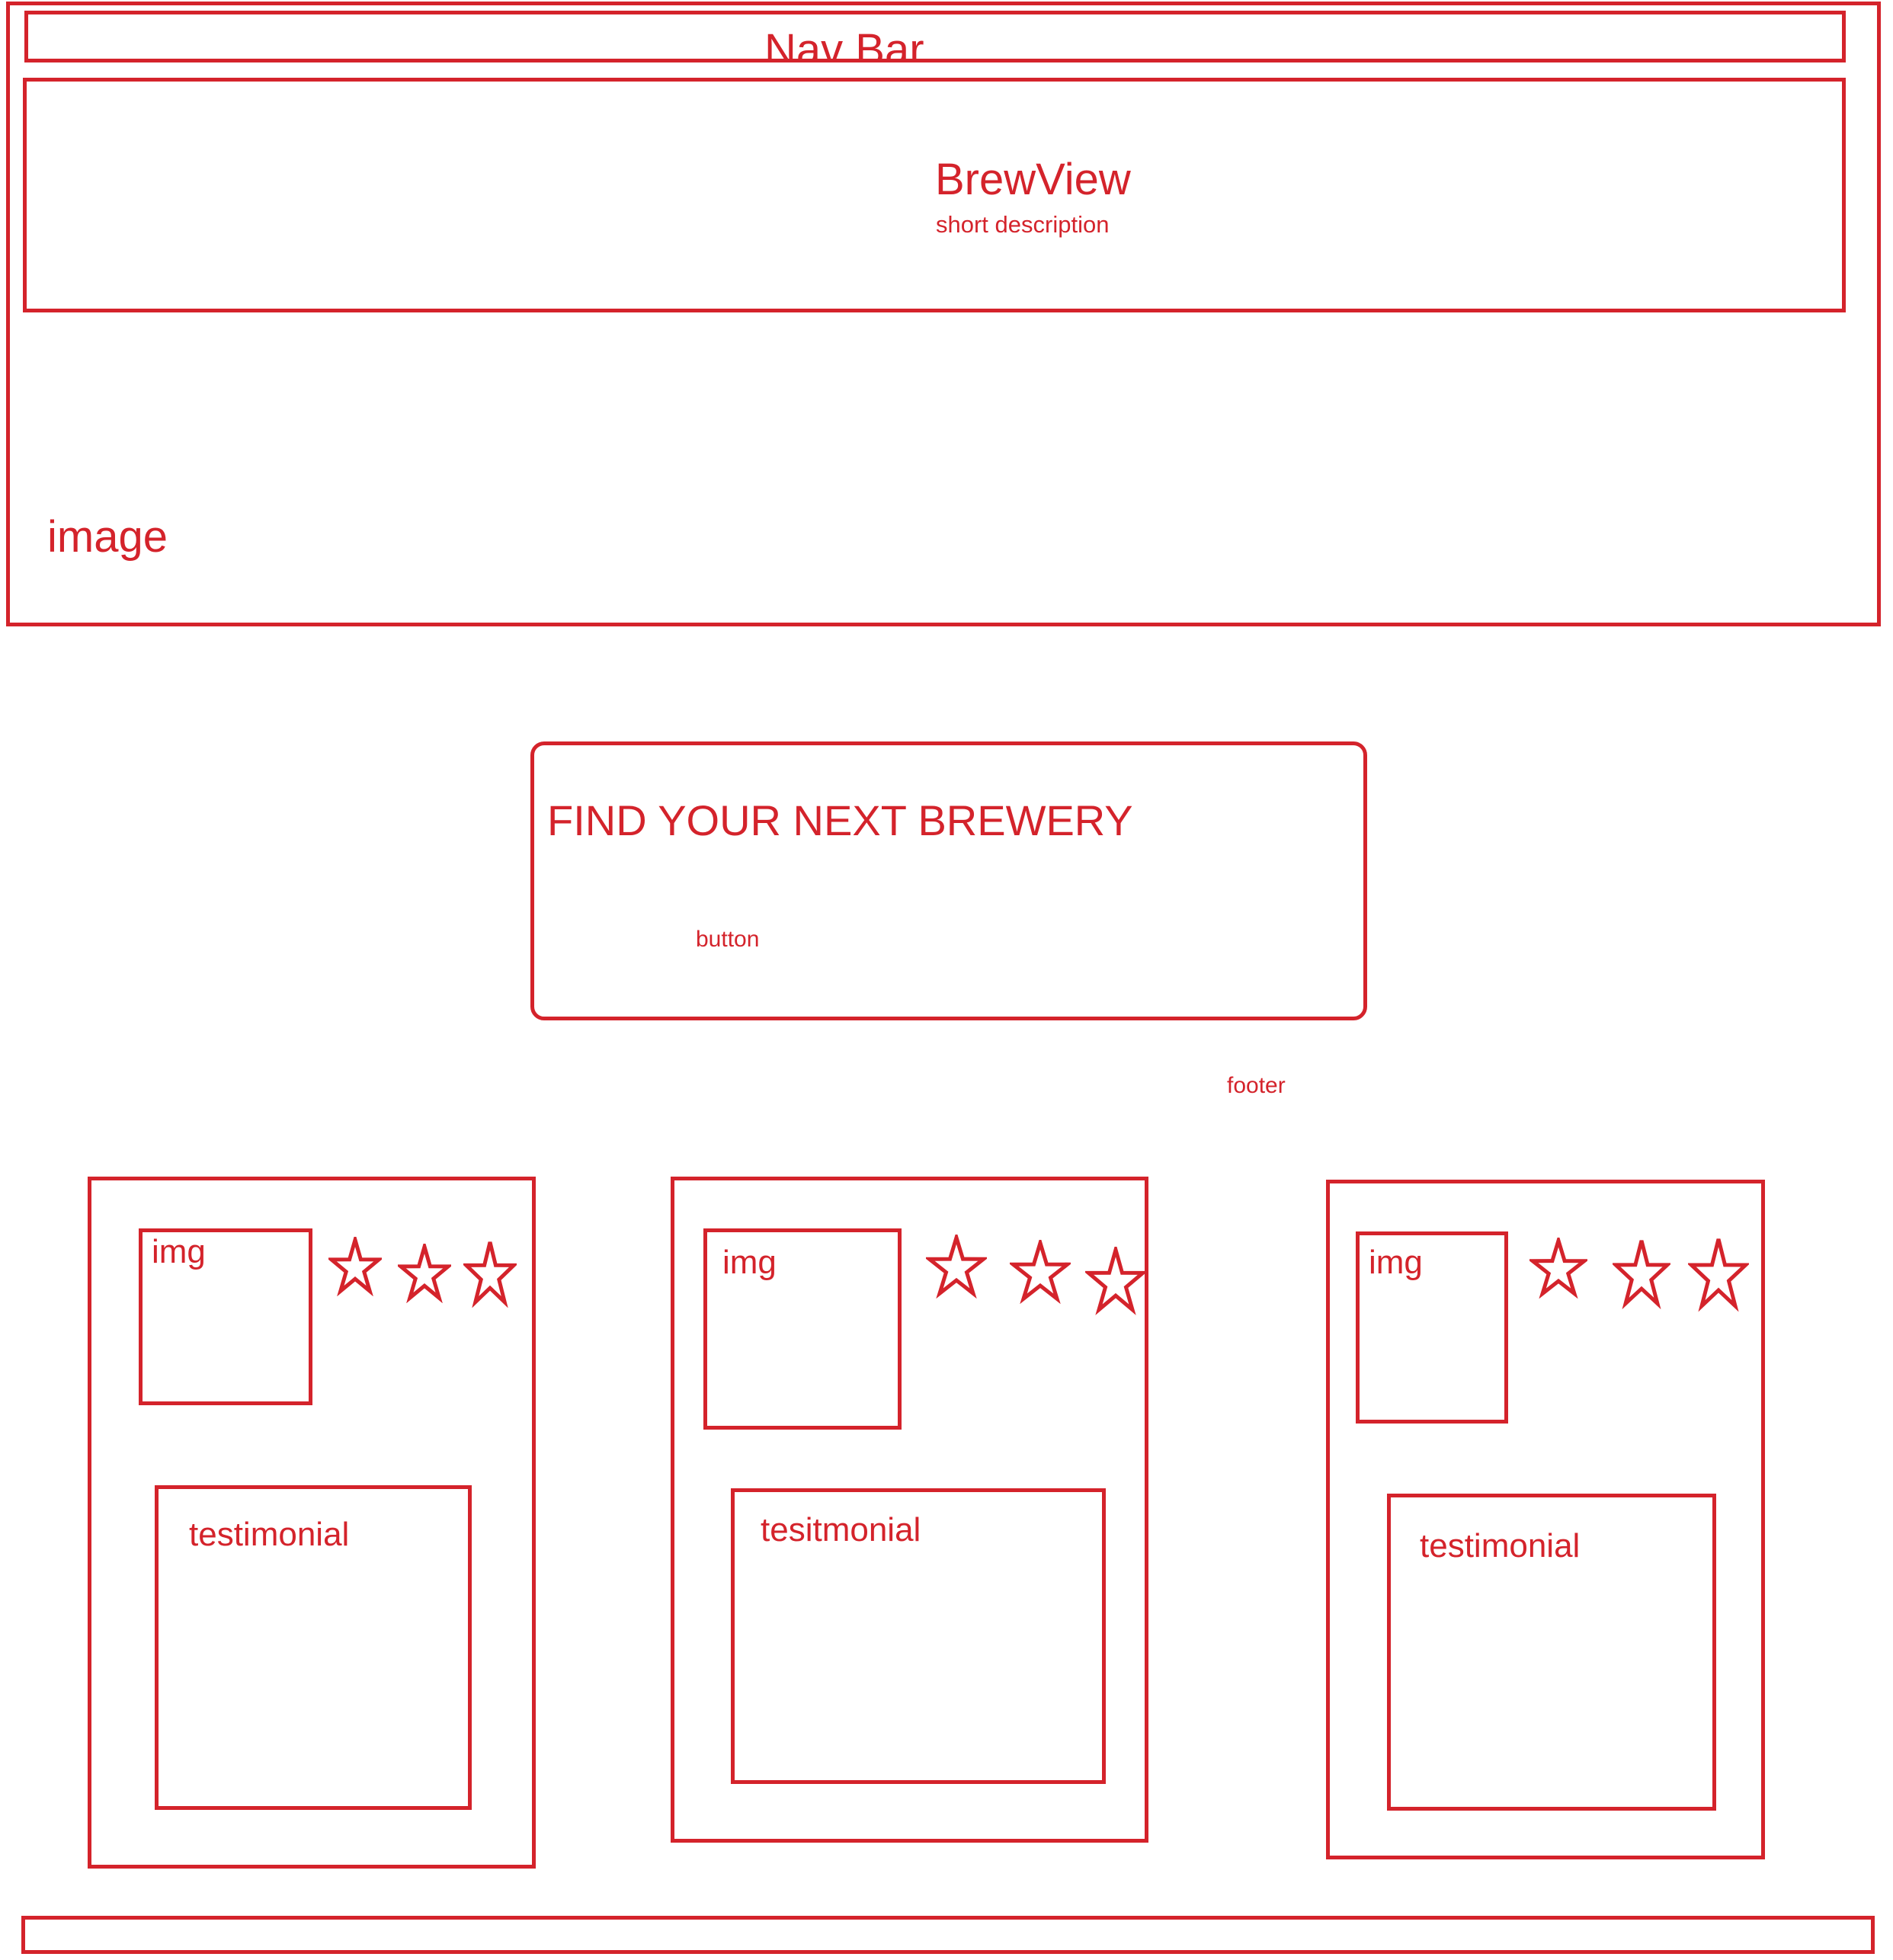 This screenshot has width=1893, height=1960. What do you see at coordinates (840, 820) in the screenshot?
I see `cta-heading: FIND YOUR NEXT BREWERY` at bounding box center [840, 820].